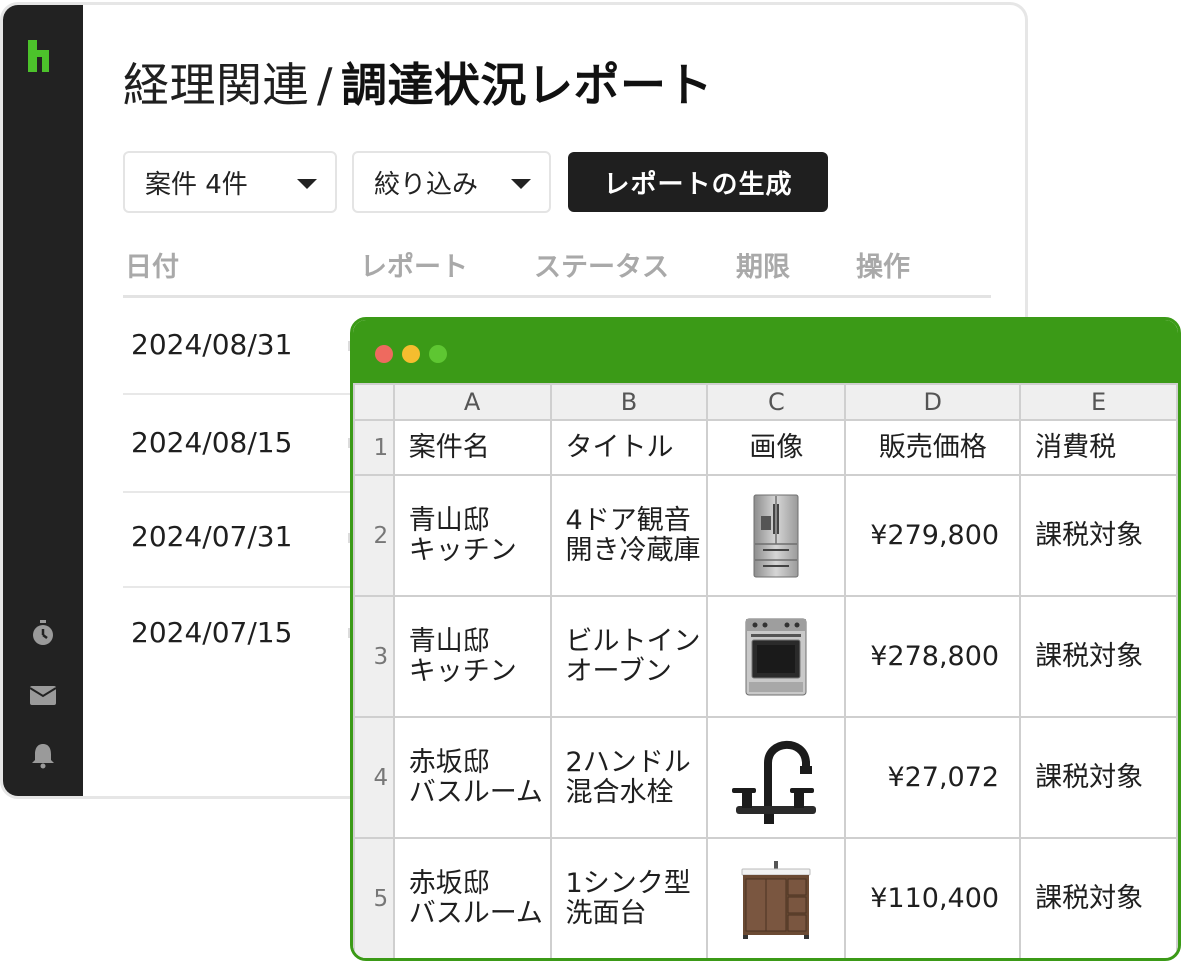  I want to click on maximize-window-button, so click(438, 354).